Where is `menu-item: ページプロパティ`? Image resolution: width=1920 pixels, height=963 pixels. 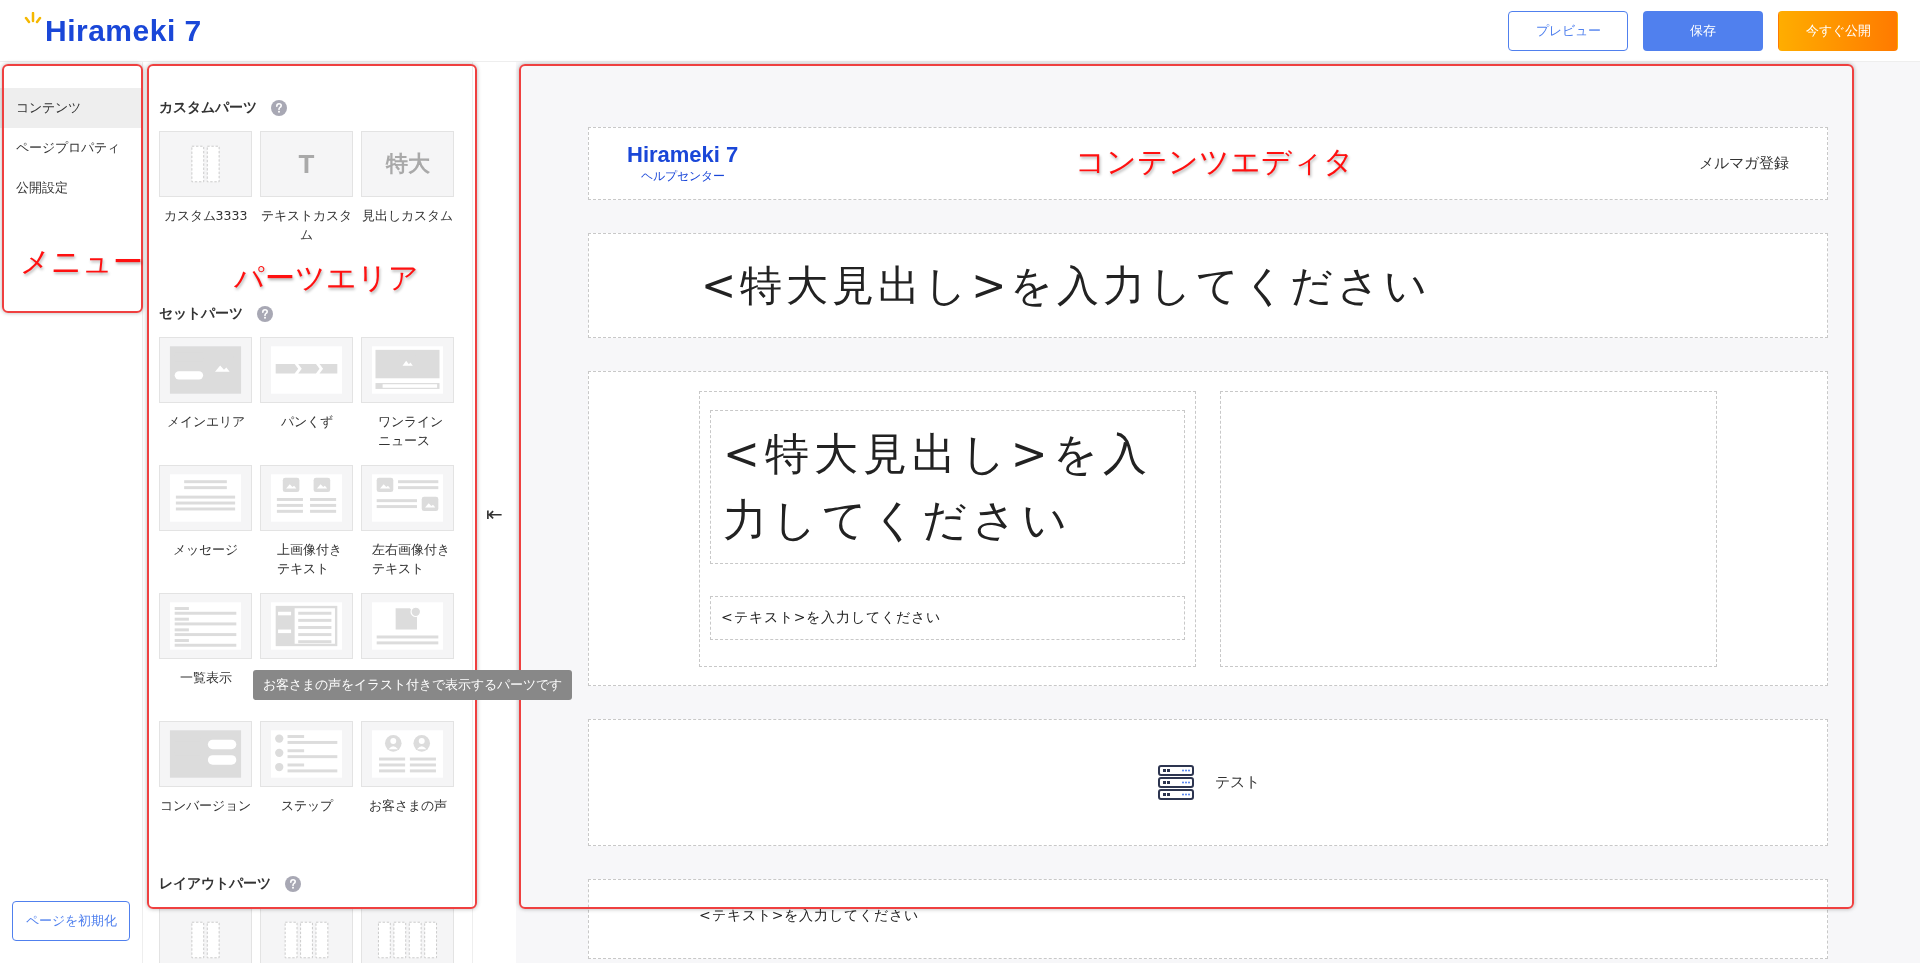 menu-item: ページプロパティ is located at coordinates (71, 148).